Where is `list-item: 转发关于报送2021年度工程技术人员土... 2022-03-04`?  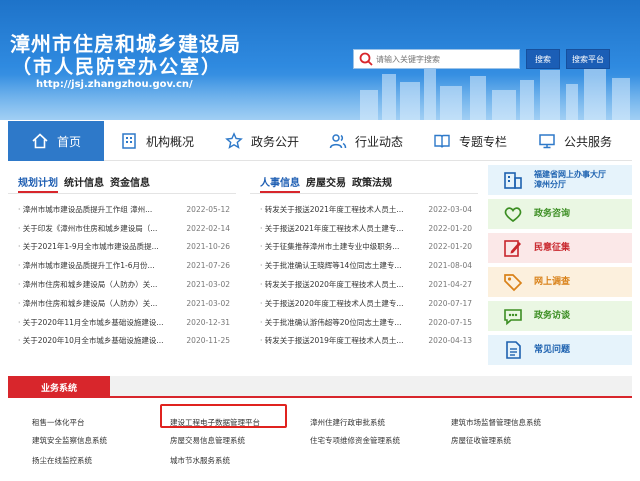
list-item: 转发关于报送2021年度工程技术人员土... 2022-03-04 is located at coordinates (369, 209).